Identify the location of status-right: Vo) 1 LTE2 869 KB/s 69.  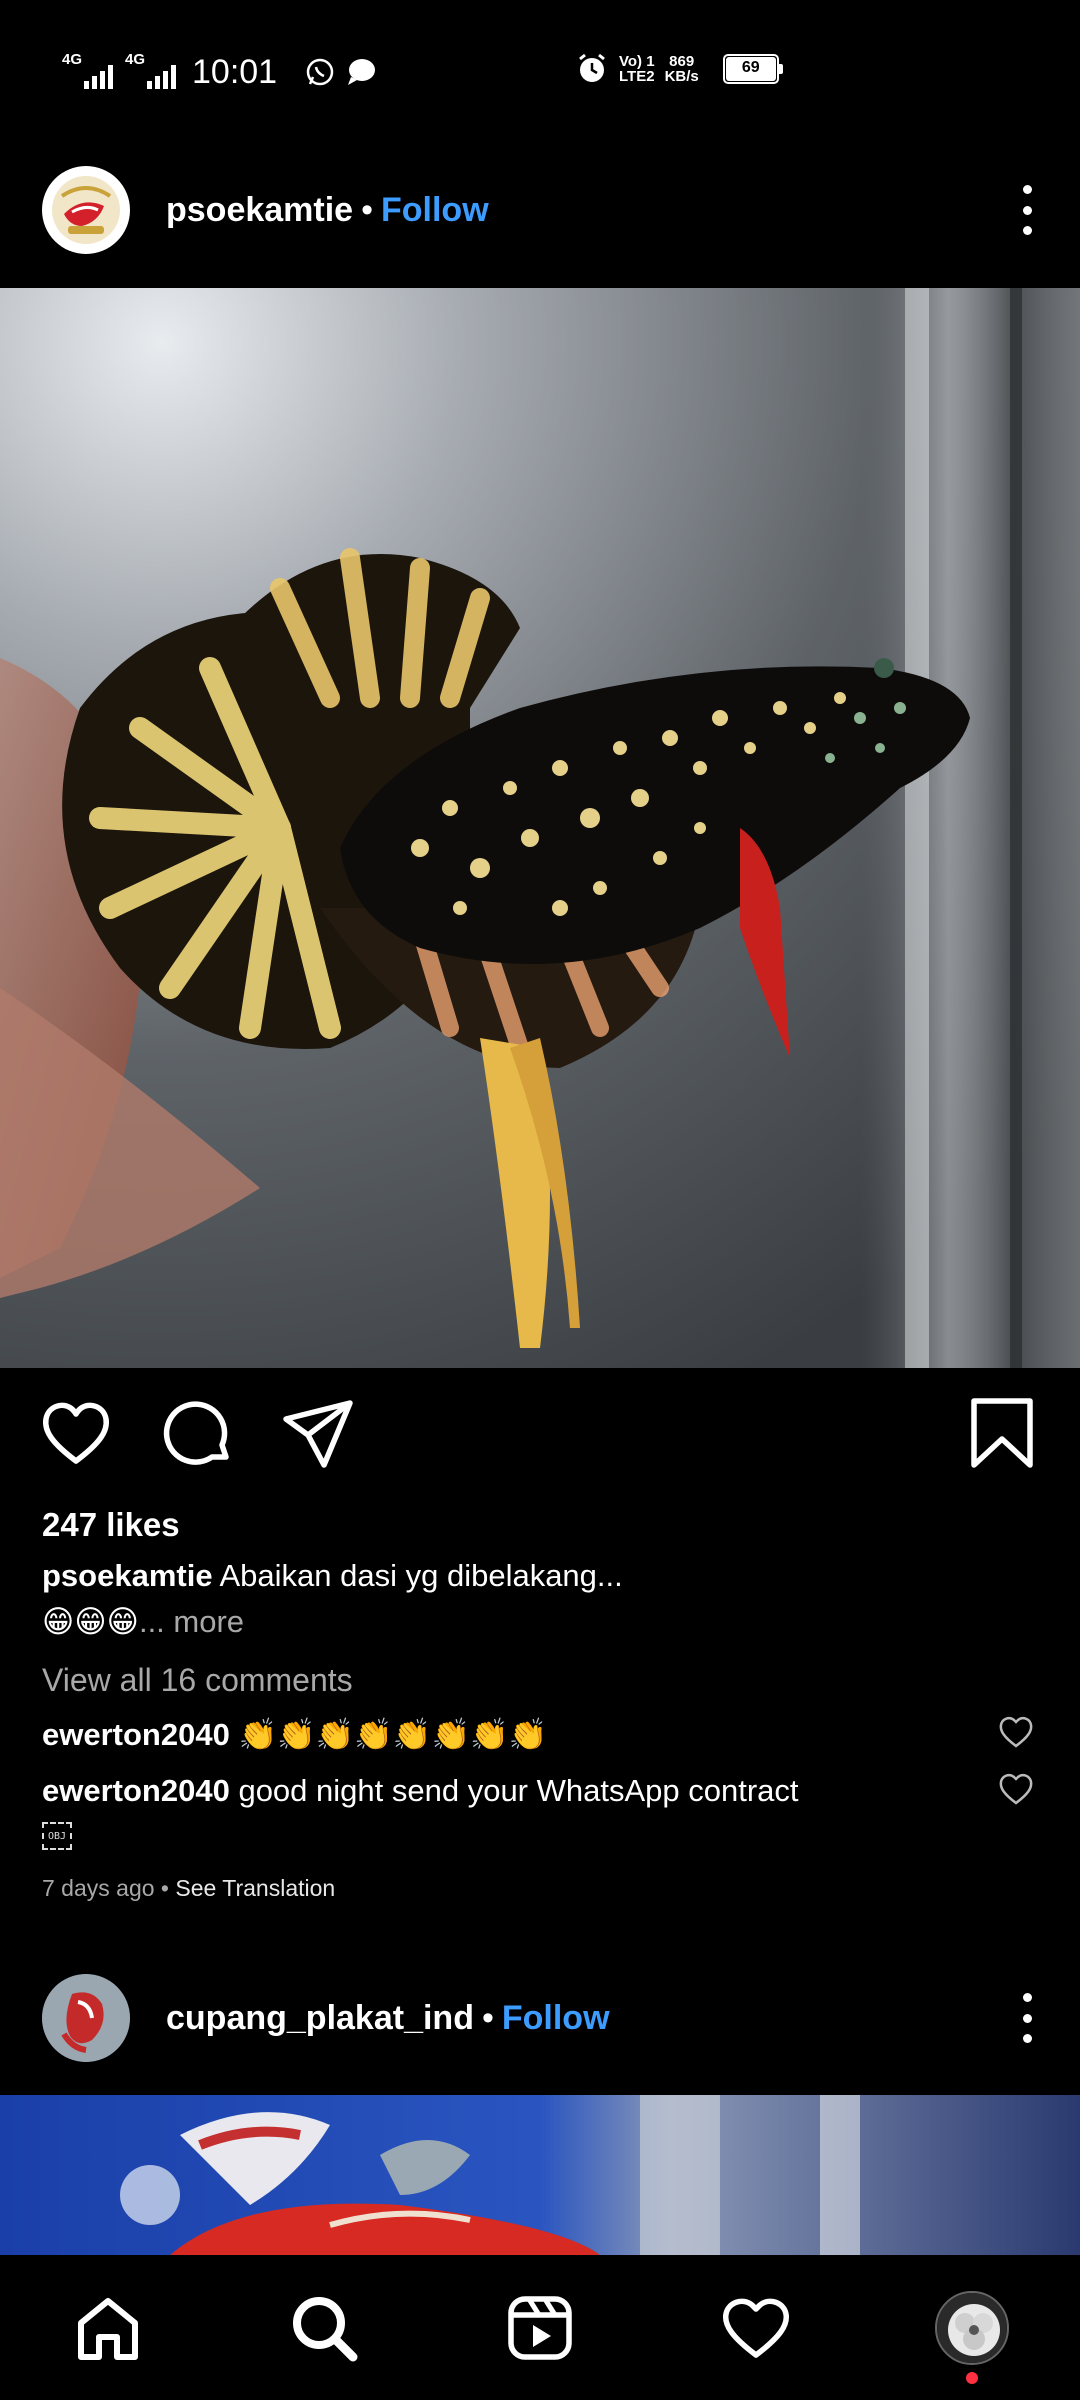
(679, 69).